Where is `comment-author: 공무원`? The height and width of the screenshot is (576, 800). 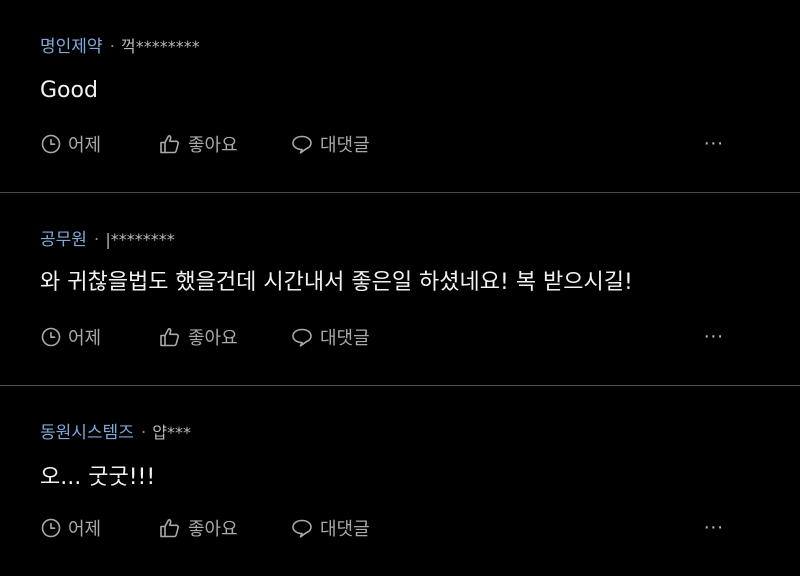 comment-author: 공무원 is located at coordinates (63, 240).